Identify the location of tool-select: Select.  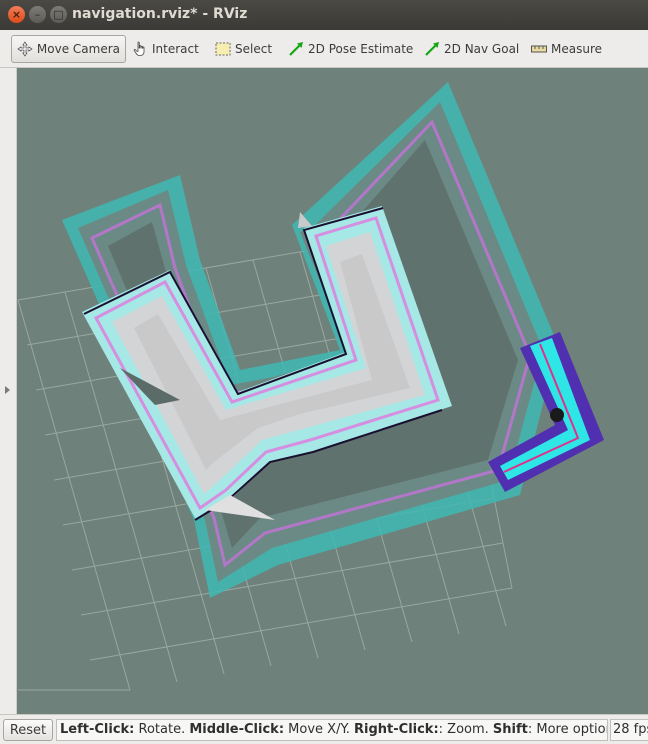
(243, 49).